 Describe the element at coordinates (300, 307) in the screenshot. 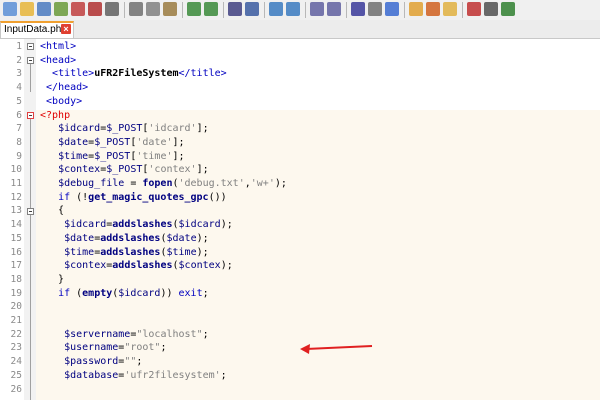

I see `code-line: 20` at that location.